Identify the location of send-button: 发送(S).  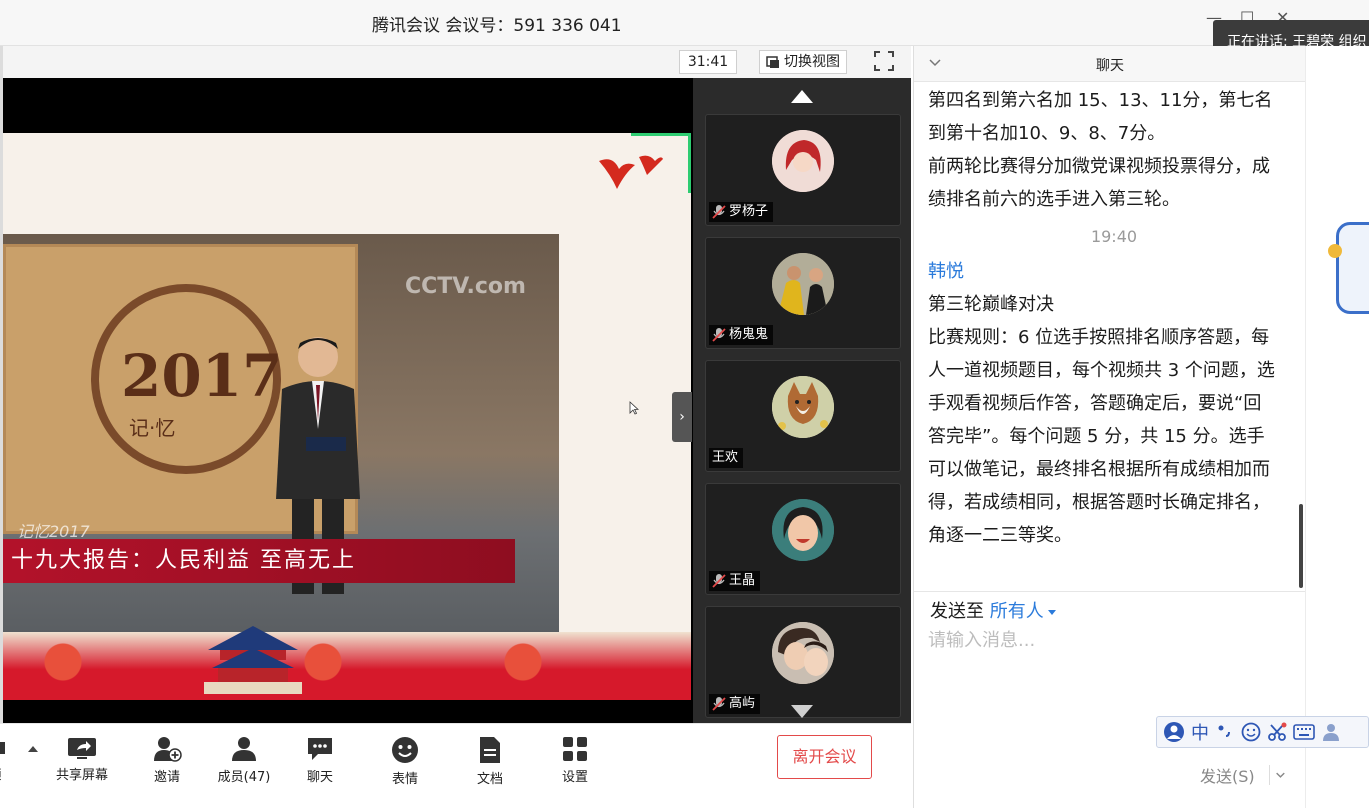
(1227, 775).